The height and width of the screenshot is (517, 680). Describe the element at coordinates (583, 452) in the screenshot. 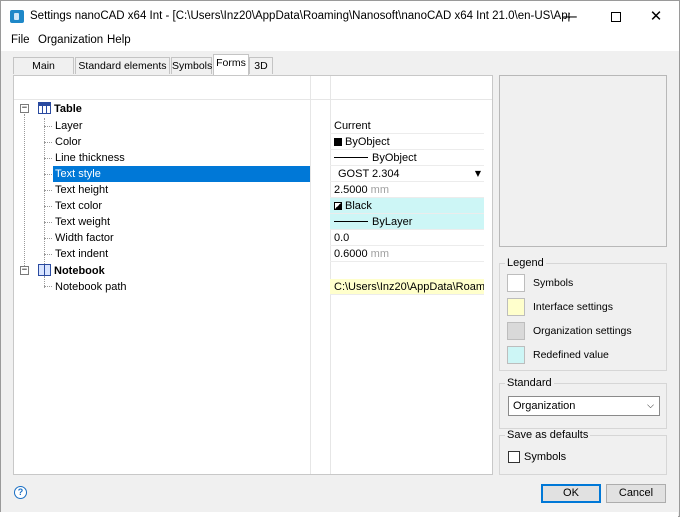

I see `save-defaults-group: Save as defaults Symbols` at that location.